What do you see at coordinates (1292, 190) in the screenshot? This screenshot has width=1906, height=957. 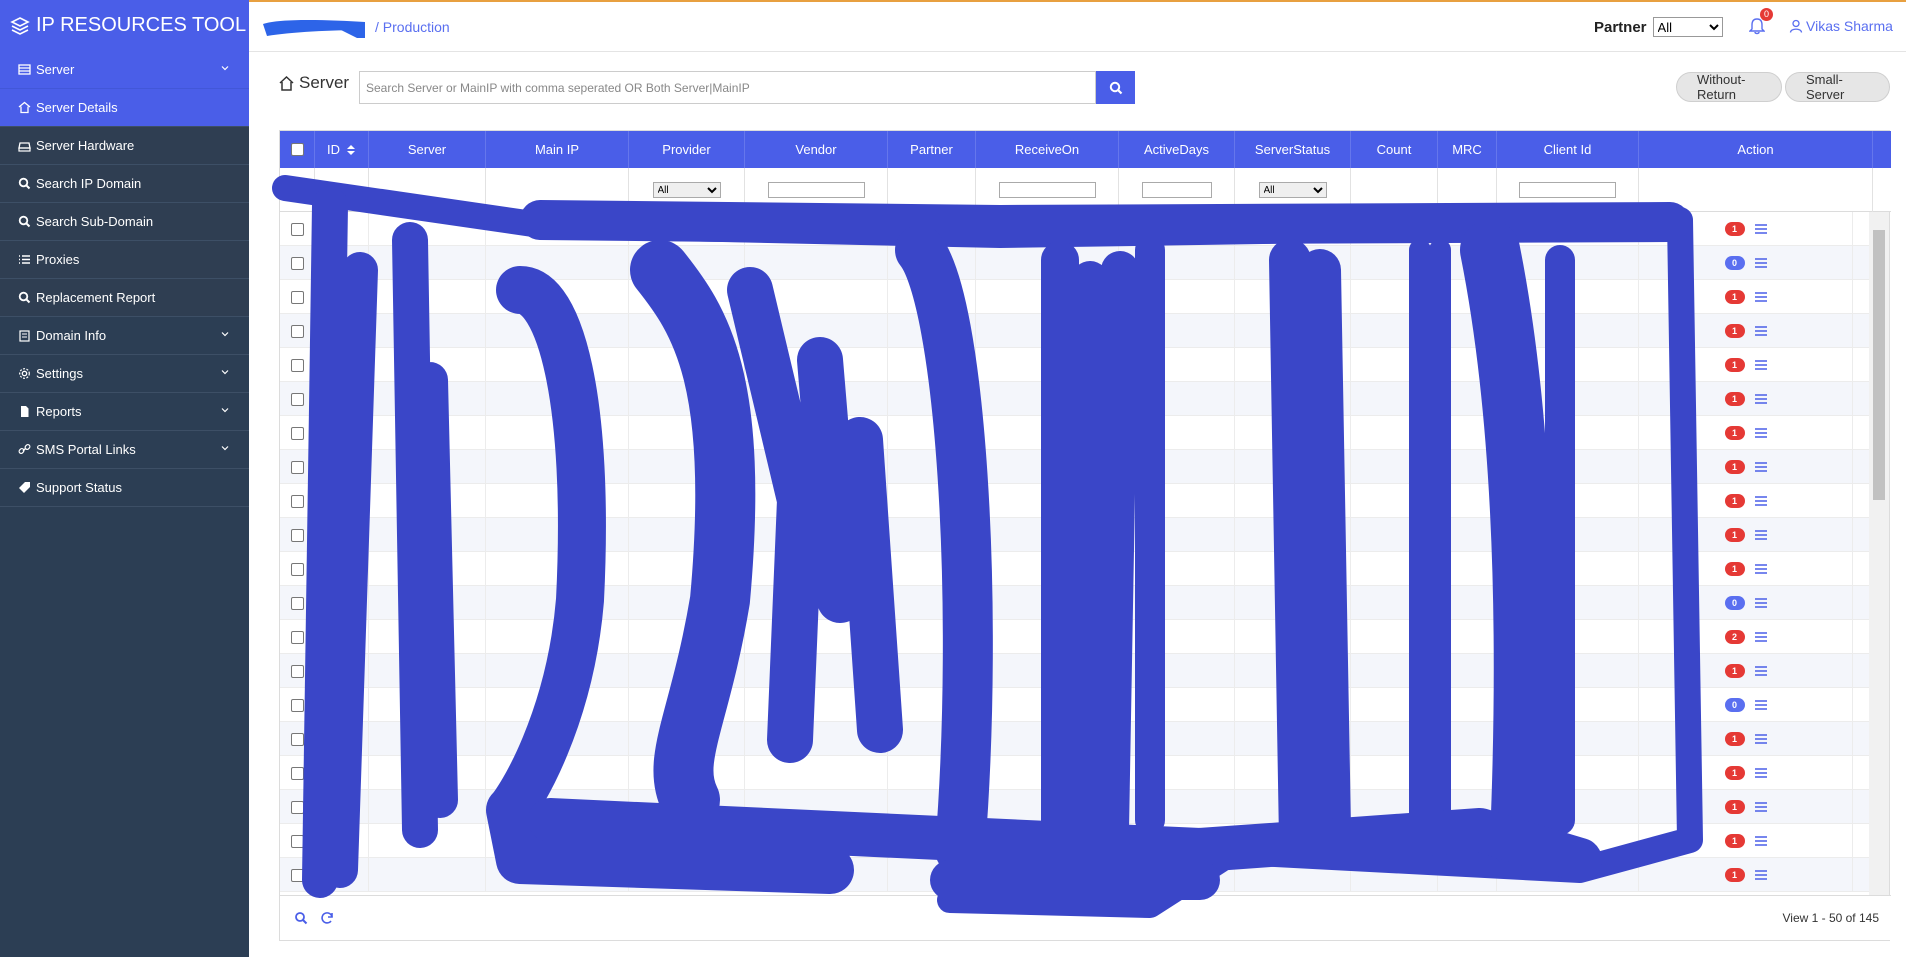 I see `filter-serverstatus-select: All` at bounding box center [1292, 190].